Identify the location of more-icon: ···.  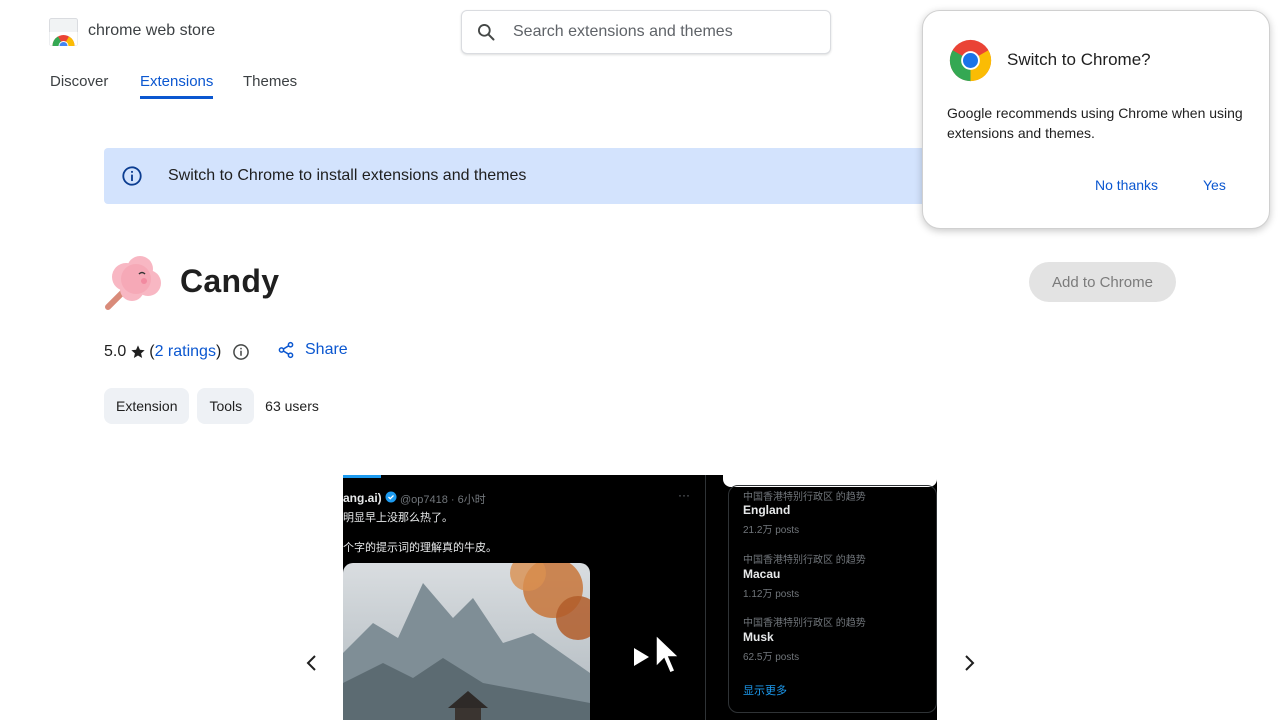
(684, 495).